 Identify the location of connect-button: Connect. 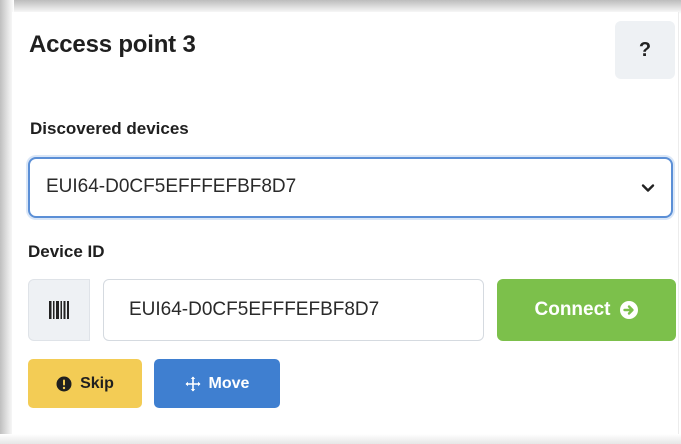
(586, 310).